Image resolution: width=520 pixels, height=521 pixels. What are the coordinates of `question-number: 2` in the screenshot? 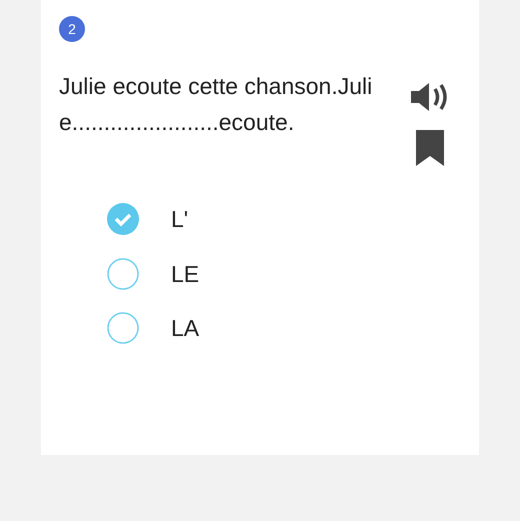 It's located at (72, 29).